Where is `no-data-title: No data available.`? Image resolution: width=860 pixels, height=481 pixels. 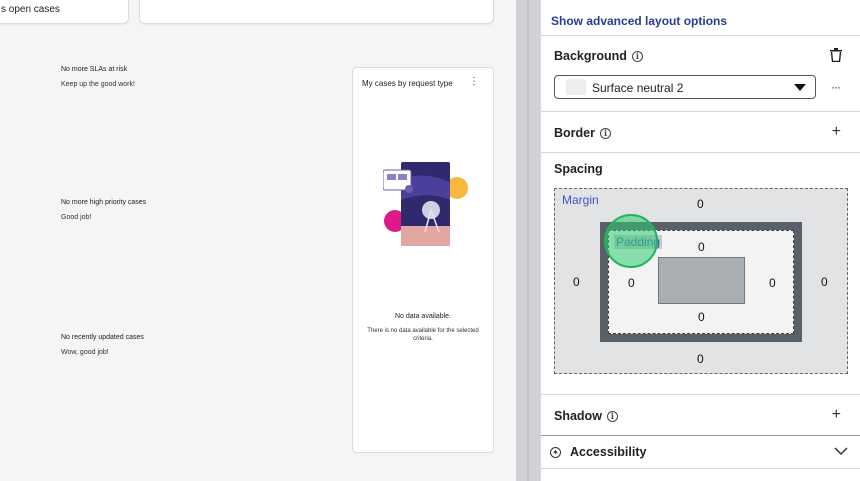
no-data-title: No data available. is located at coordinates (423, 316).